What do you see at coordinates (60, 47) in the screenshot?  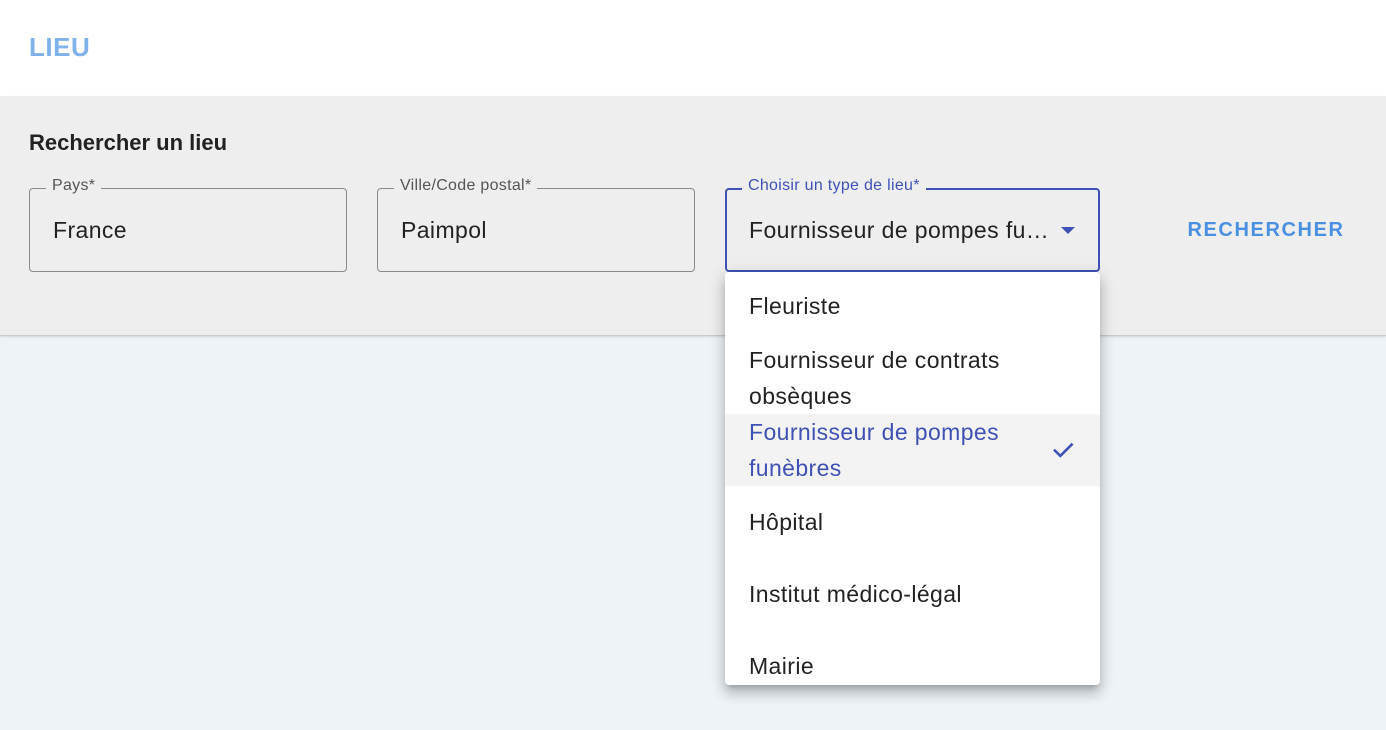 I see `page-title: LIEU` at bounding box center [60, 47].